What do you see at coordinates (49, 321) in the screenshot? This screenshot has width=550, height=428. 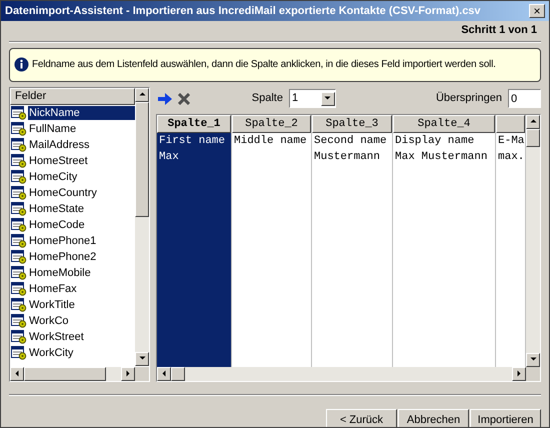 I see `field-item: WorkCo` at bounding box center [49, 321].